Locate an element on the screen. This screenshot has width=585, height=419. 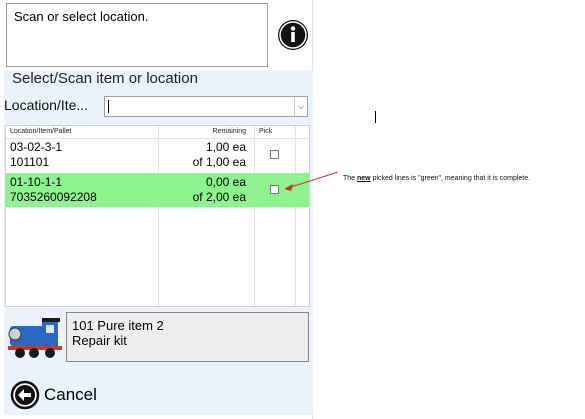
message-text: Scan or select location. is located at coordinates (81, 16).